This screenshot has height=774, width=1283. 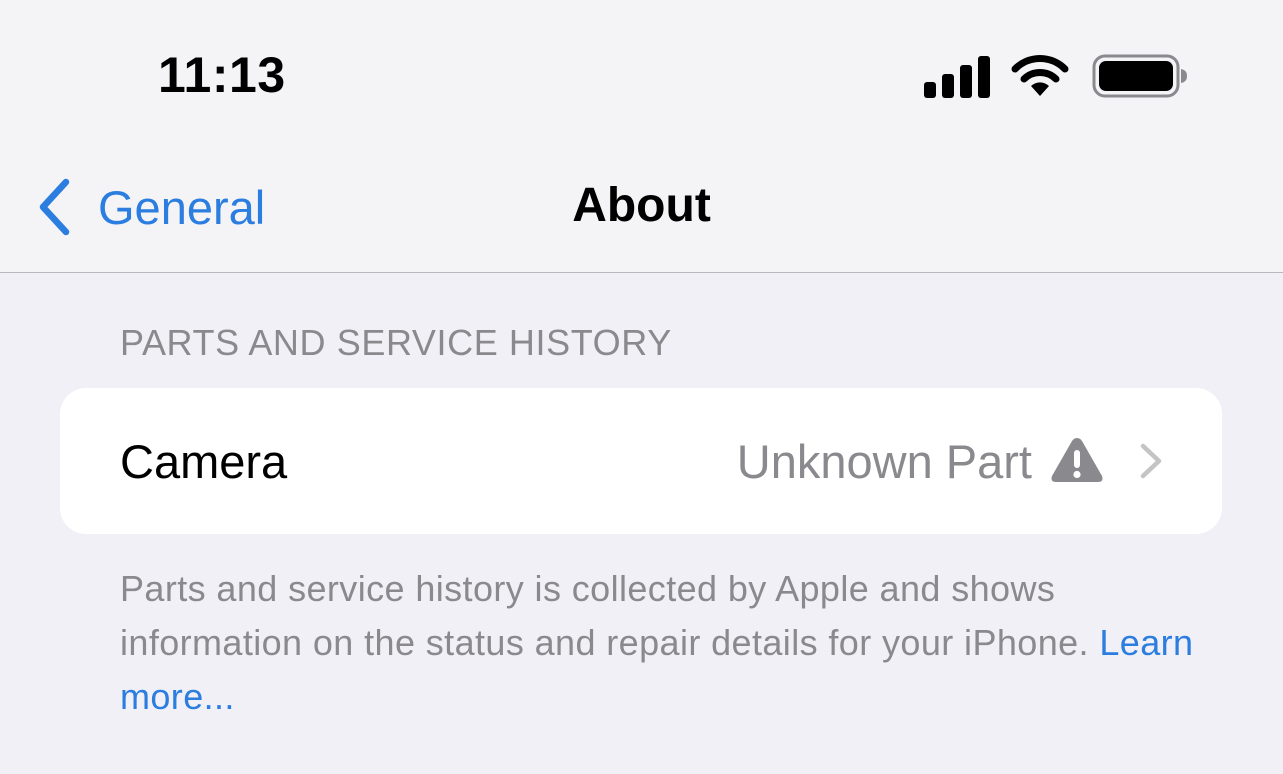 What do you see at coordinates (222, 75) in the screenshot?
I see `status-time: 11:13` at bounding box center [222, 75].